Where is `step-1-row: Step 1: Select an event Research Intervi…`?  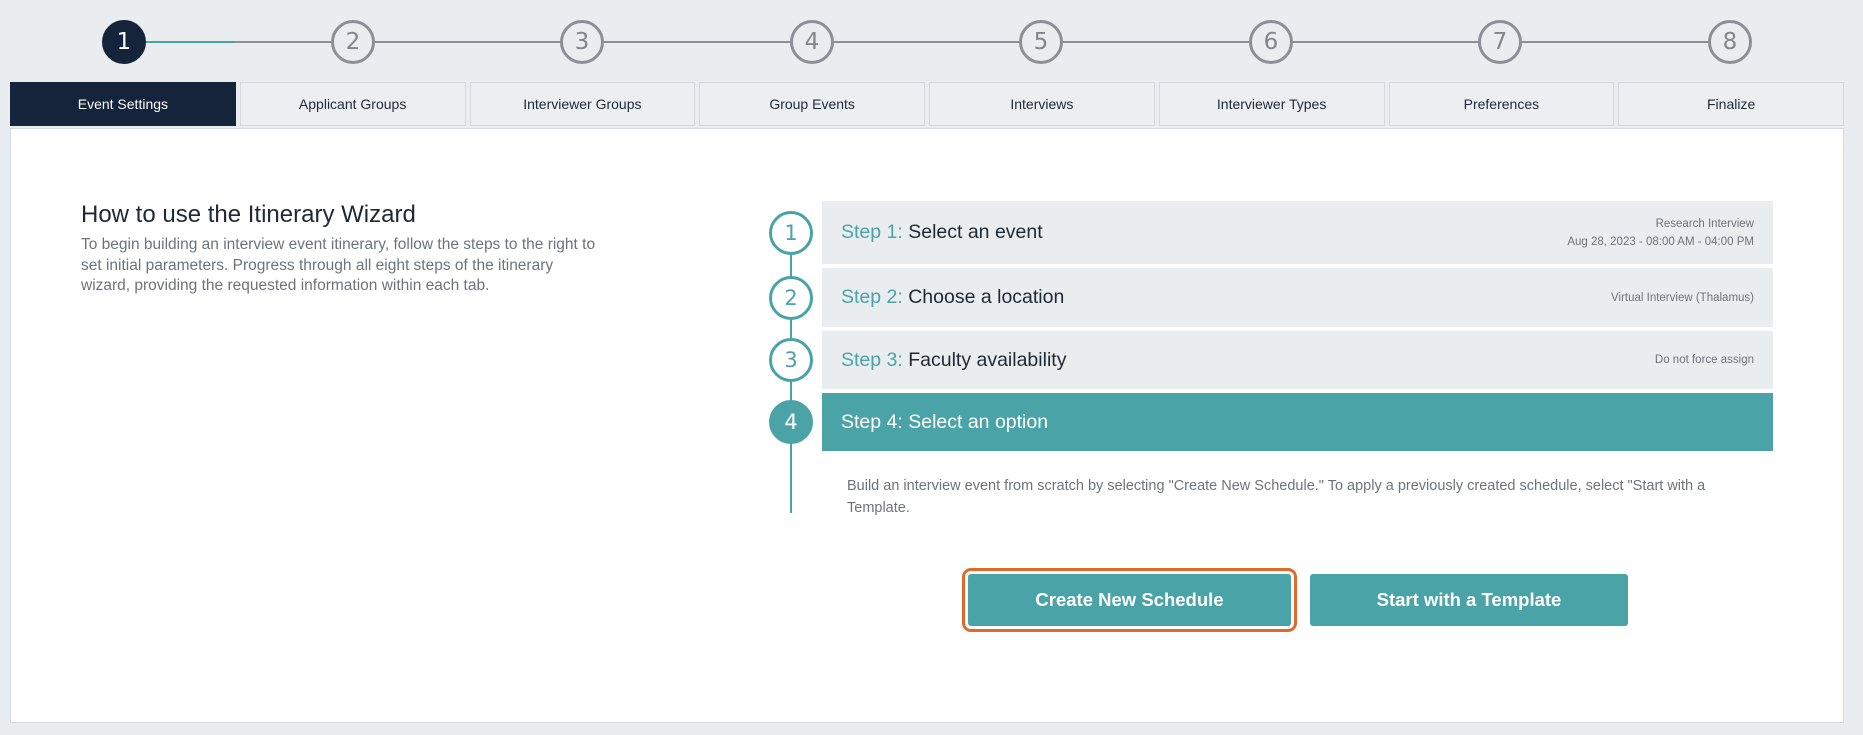 step-1-row: Step 1: Select an event Research Intervi… is located at coordinates (1297, 232).